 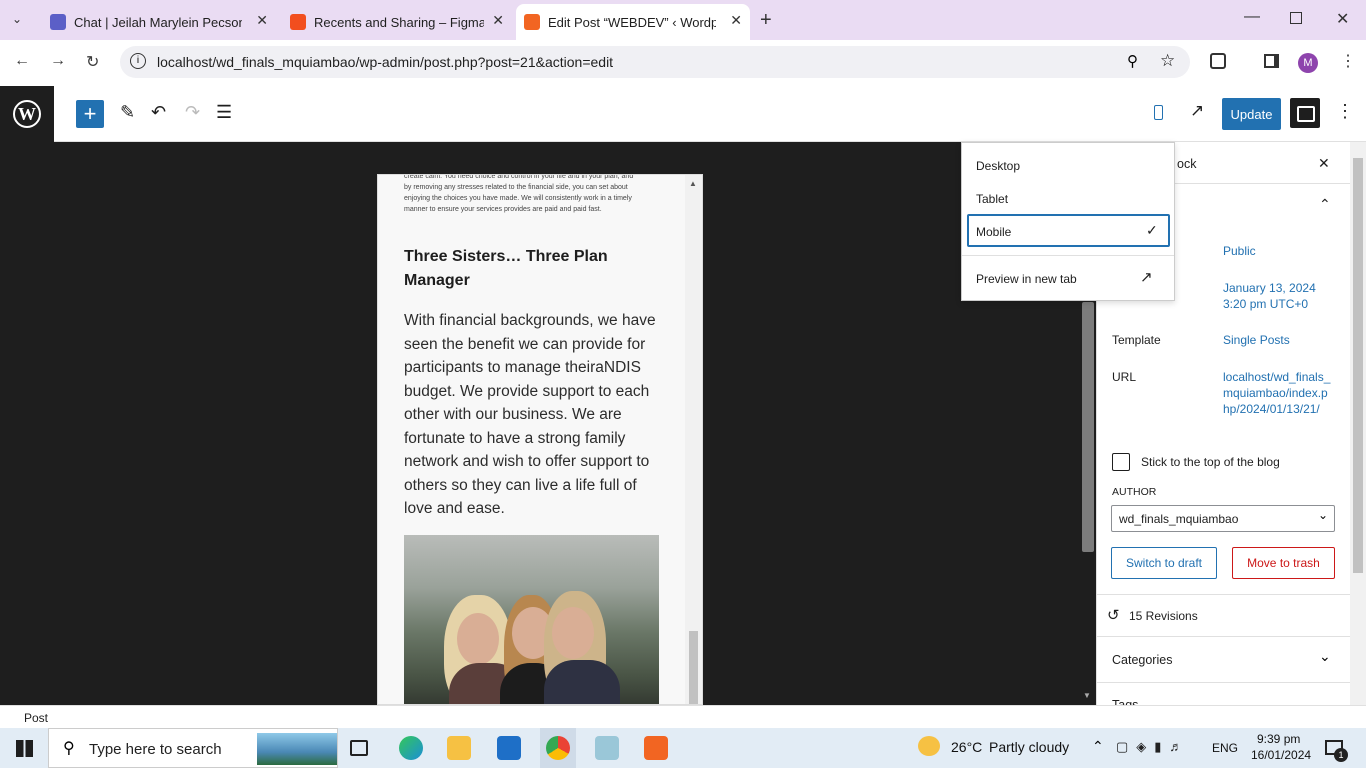 What do you see at coordinates (1358, 365) in the screenshot?
I see `sidebar-scroll-thumb` at bounding box center [1358, 365].